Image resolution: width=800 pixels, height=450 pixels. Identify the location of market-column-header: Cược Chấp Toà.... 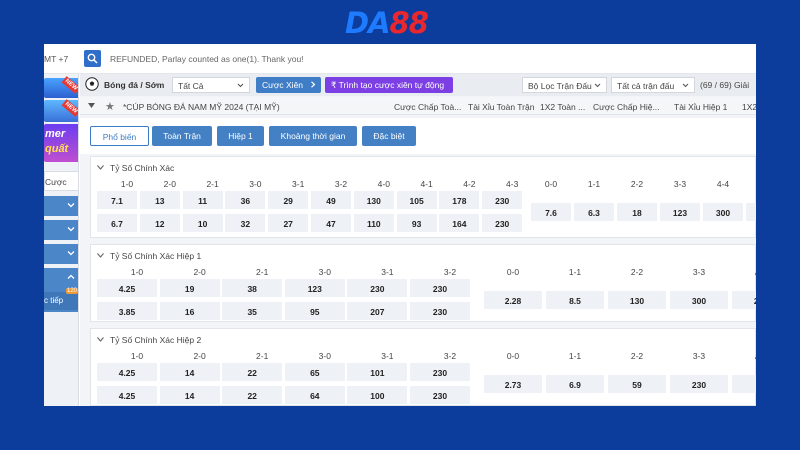
(428, 107).